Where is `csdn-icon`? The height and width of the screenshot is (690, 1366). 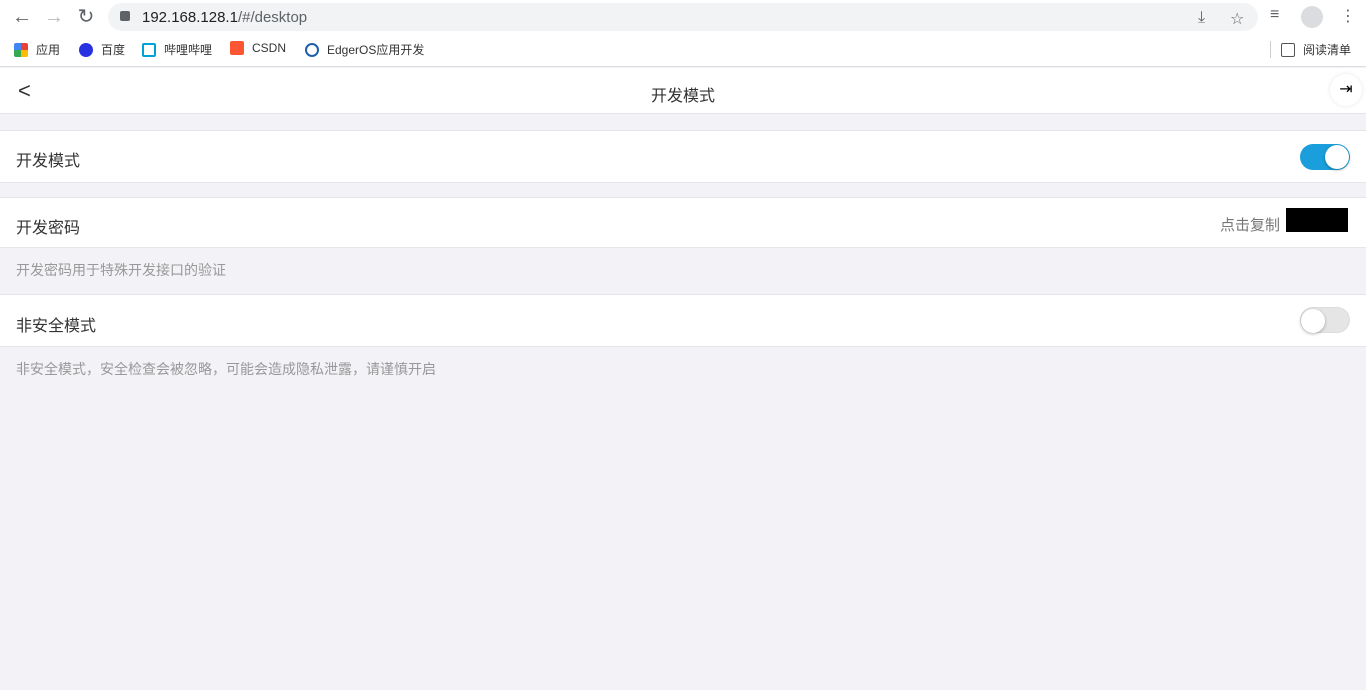
csdn-icon is located at coordinates (237, 48).